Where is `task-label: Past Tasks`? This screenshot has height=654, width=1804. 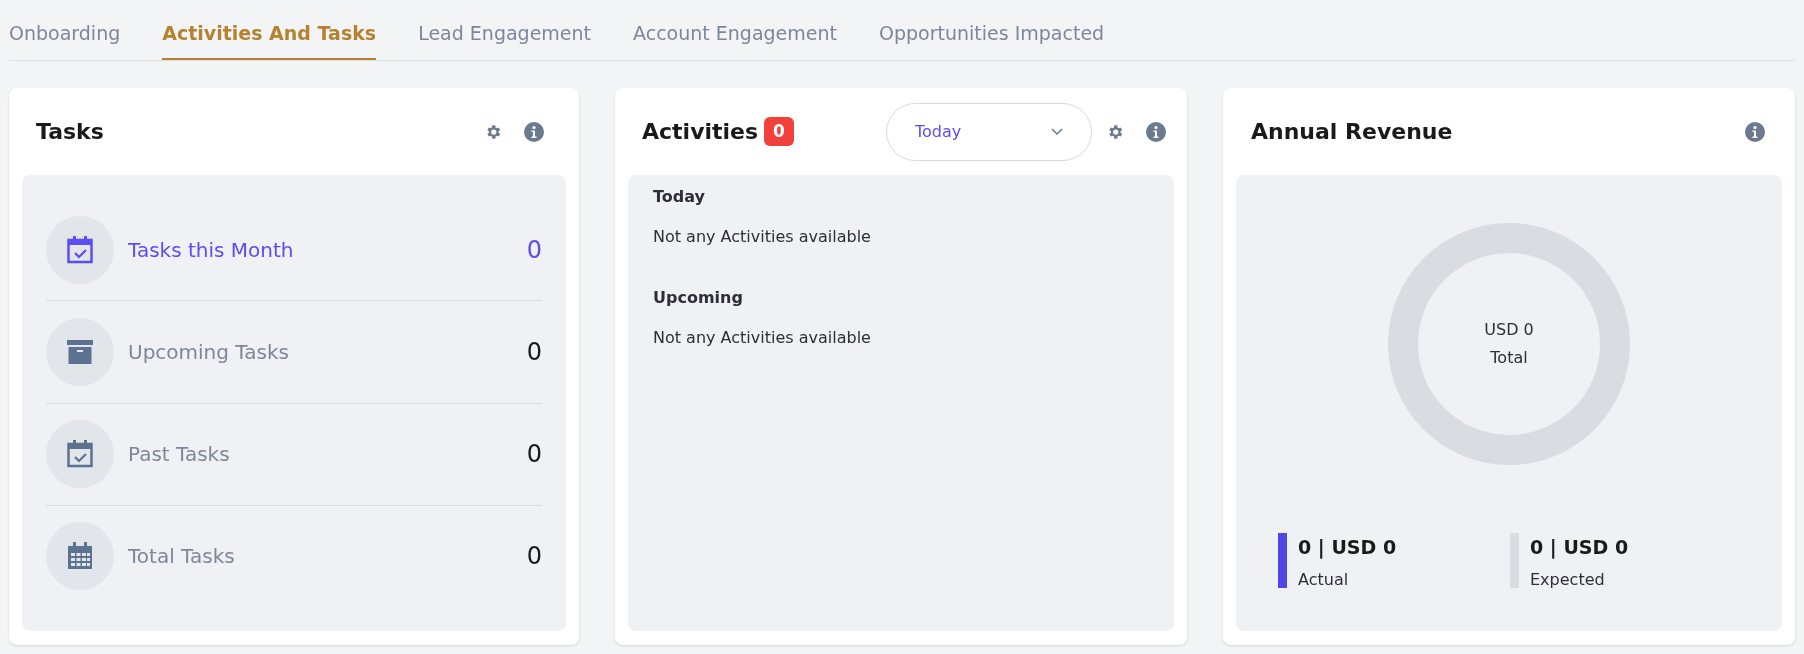
task-label: Past Tasks is located at coordinates (179, 455).